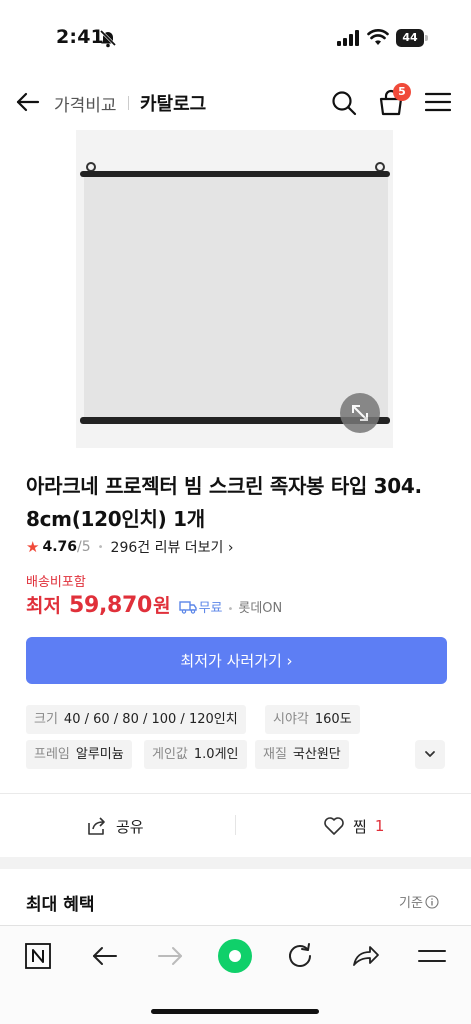 The image size is (471, 1024). I want to click on back-arrow-icon, so click(28, 102).